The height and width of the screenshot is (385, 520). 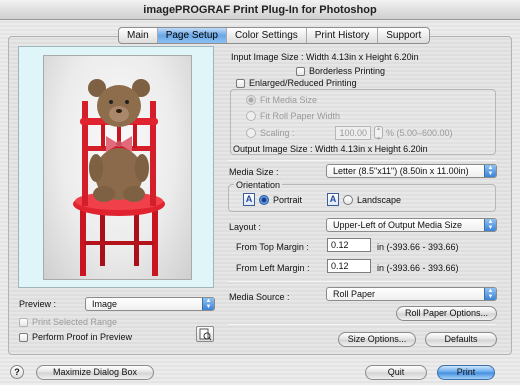 What do you see at coordinates (349, 266) in the screenshot?
I see `left-margin-input: 0.12` at bounding box center [349, 266].